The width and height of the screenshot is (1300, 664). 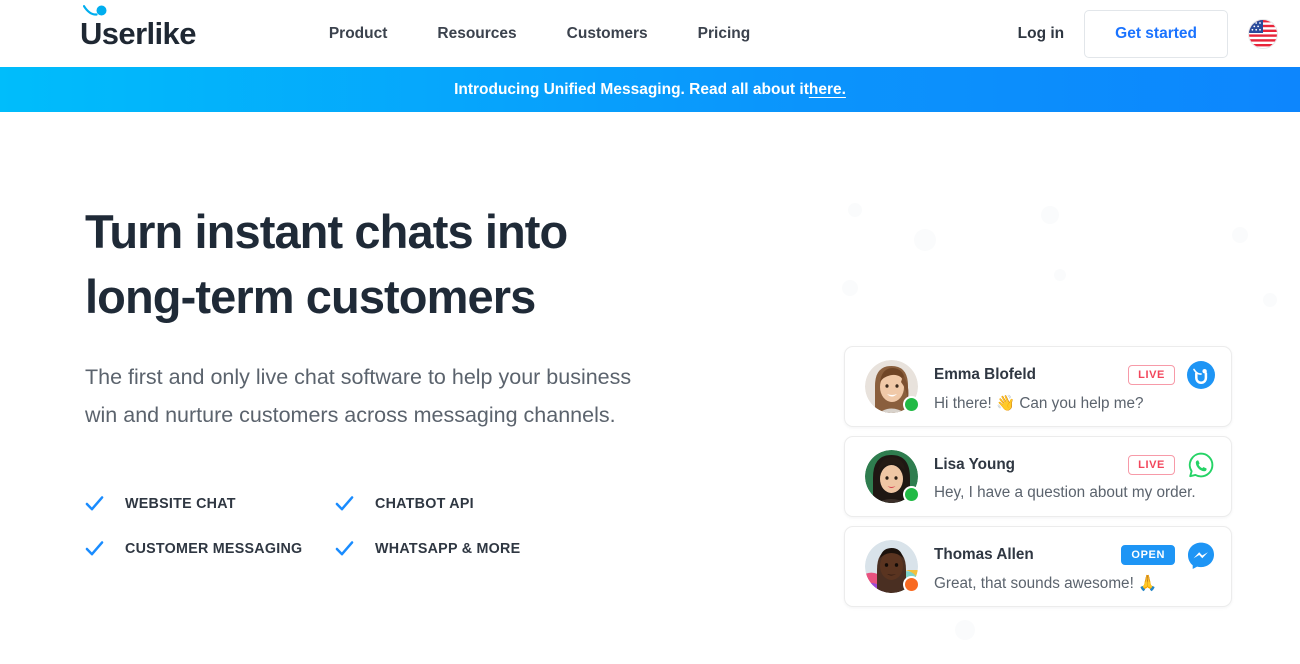 I want to click on userlike-icon, so click(x=1201, y=374).